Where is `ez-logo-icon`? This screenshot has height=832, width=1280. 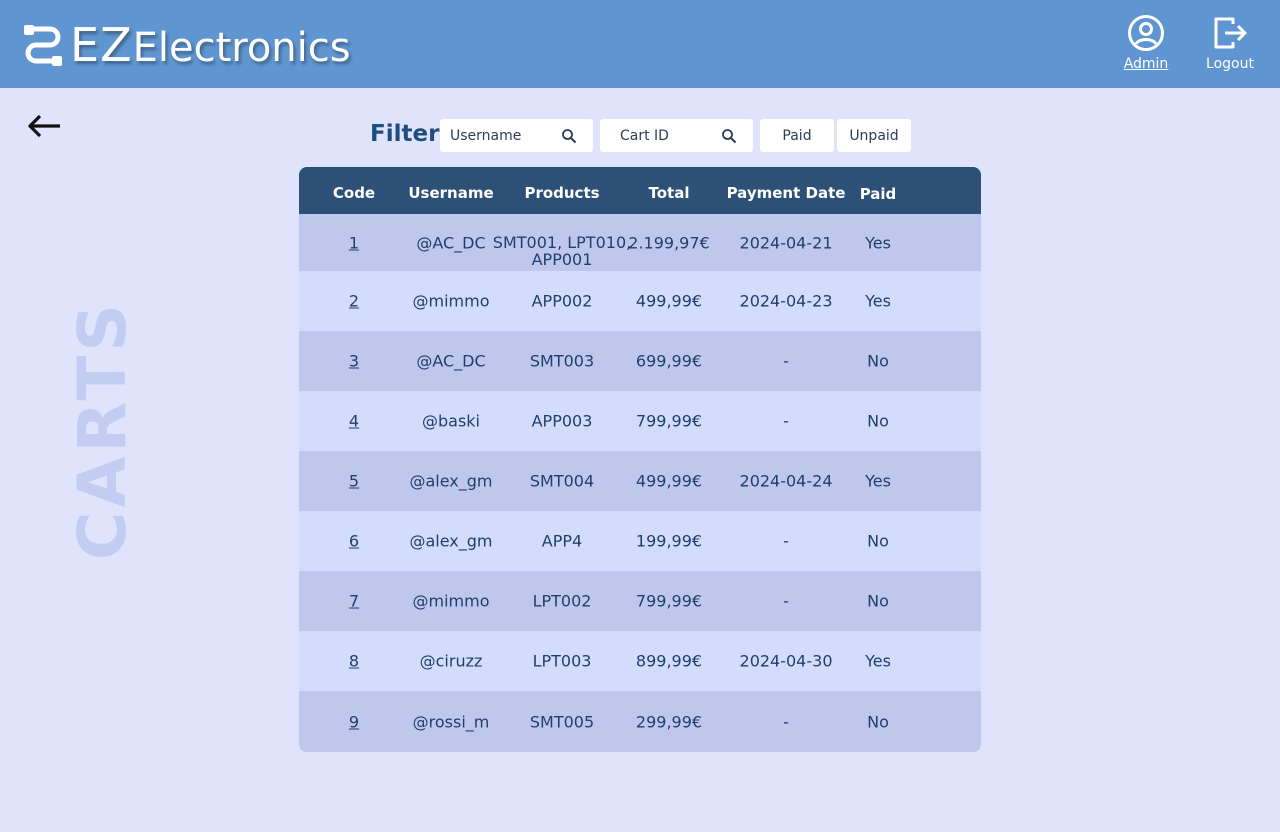 ez-logo-icon is located at coordinates (43, 45).